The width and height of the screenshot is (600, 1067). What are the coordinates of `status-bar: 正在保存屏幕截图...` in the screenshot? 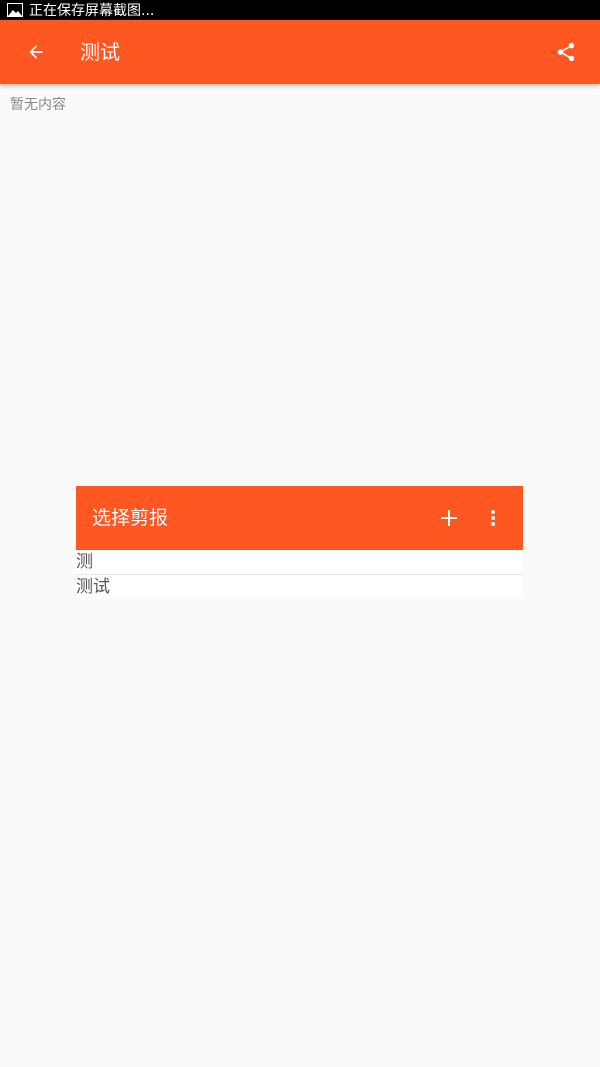 It's located at (300, 10).